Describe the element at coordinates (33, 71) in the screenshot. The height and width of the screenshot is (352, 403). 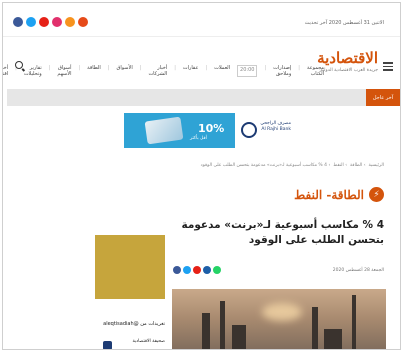
I see `nav-item: تقارير وتحليلات` at that location.